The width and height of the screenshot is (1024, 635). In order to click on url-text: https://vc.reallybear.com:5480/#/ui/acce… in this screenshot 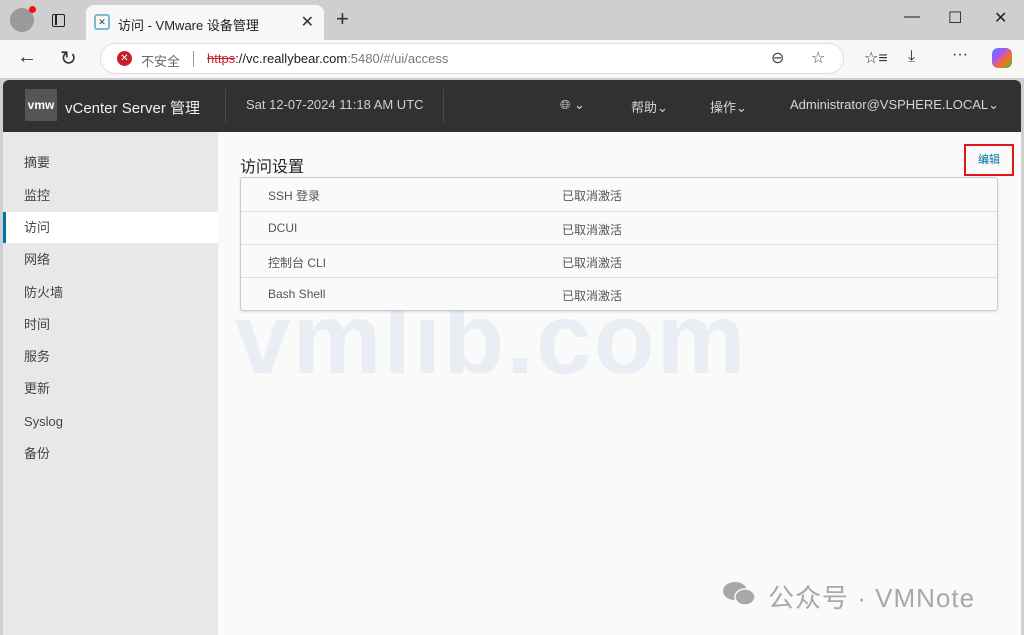, I will do `click(327, 58)`.